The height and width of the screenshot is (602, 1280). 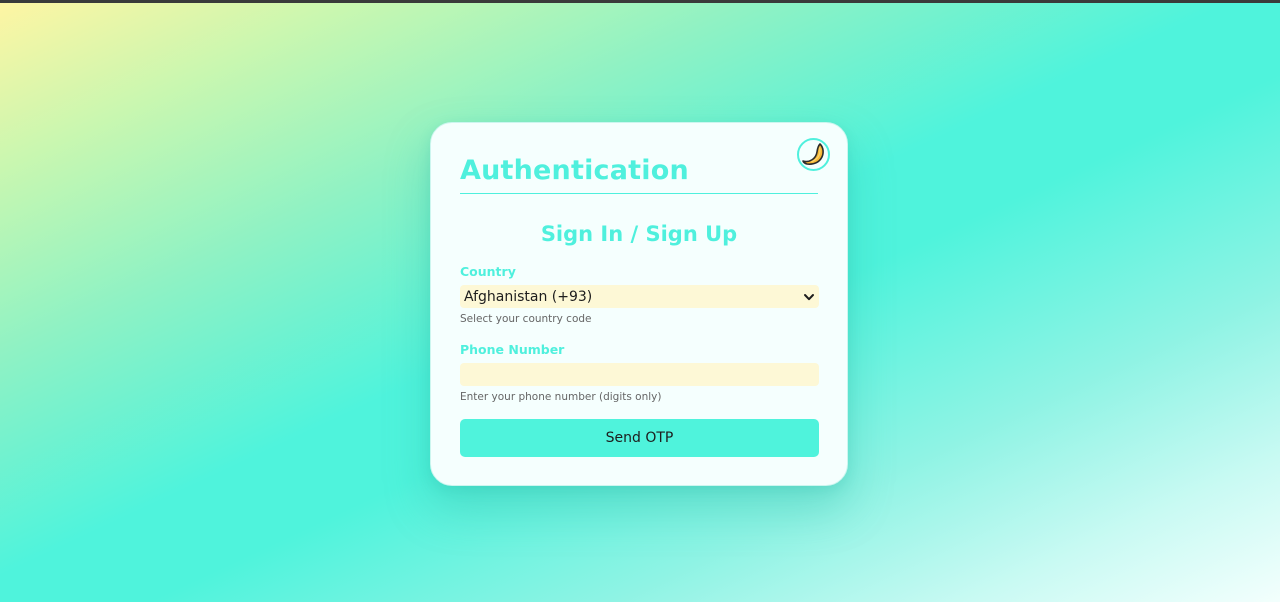 I want to click on crescent-moon-icon, so click(x=814, y=155).